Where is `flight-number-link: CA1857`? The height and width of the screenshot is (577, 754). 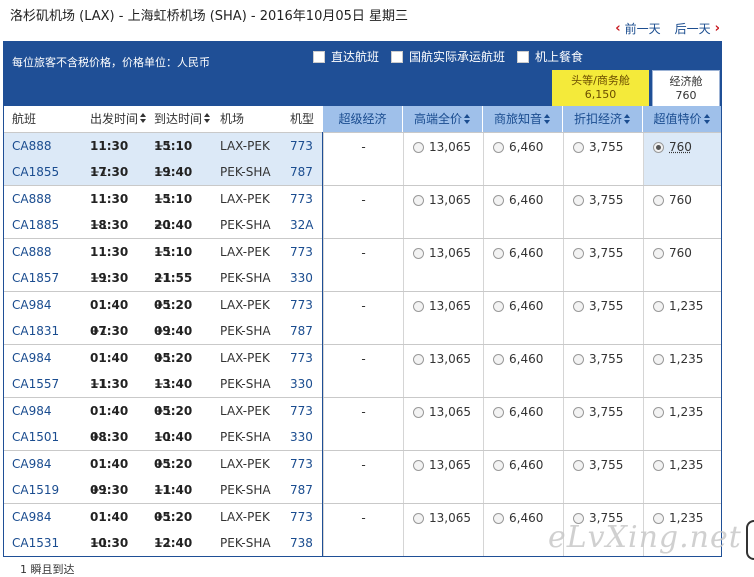
flight-number-link: CA1857 is located at coordinates (35, 278).